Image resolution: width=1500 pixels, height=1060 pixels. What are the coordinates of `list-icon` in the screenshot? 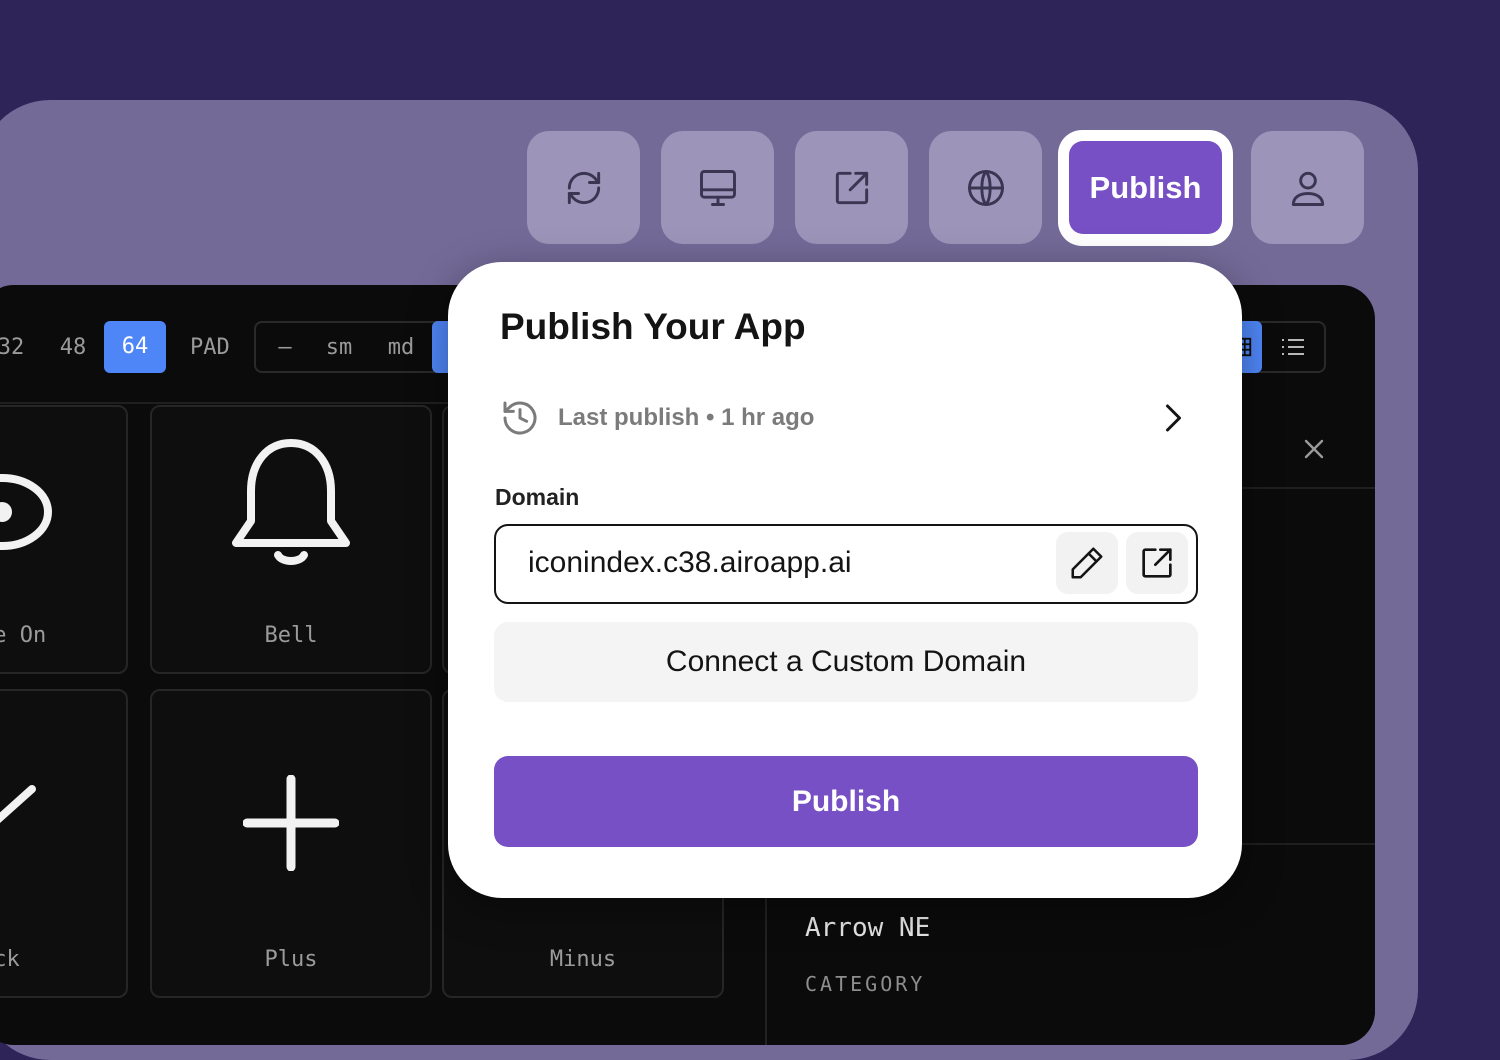 It's located at (1293, 347).